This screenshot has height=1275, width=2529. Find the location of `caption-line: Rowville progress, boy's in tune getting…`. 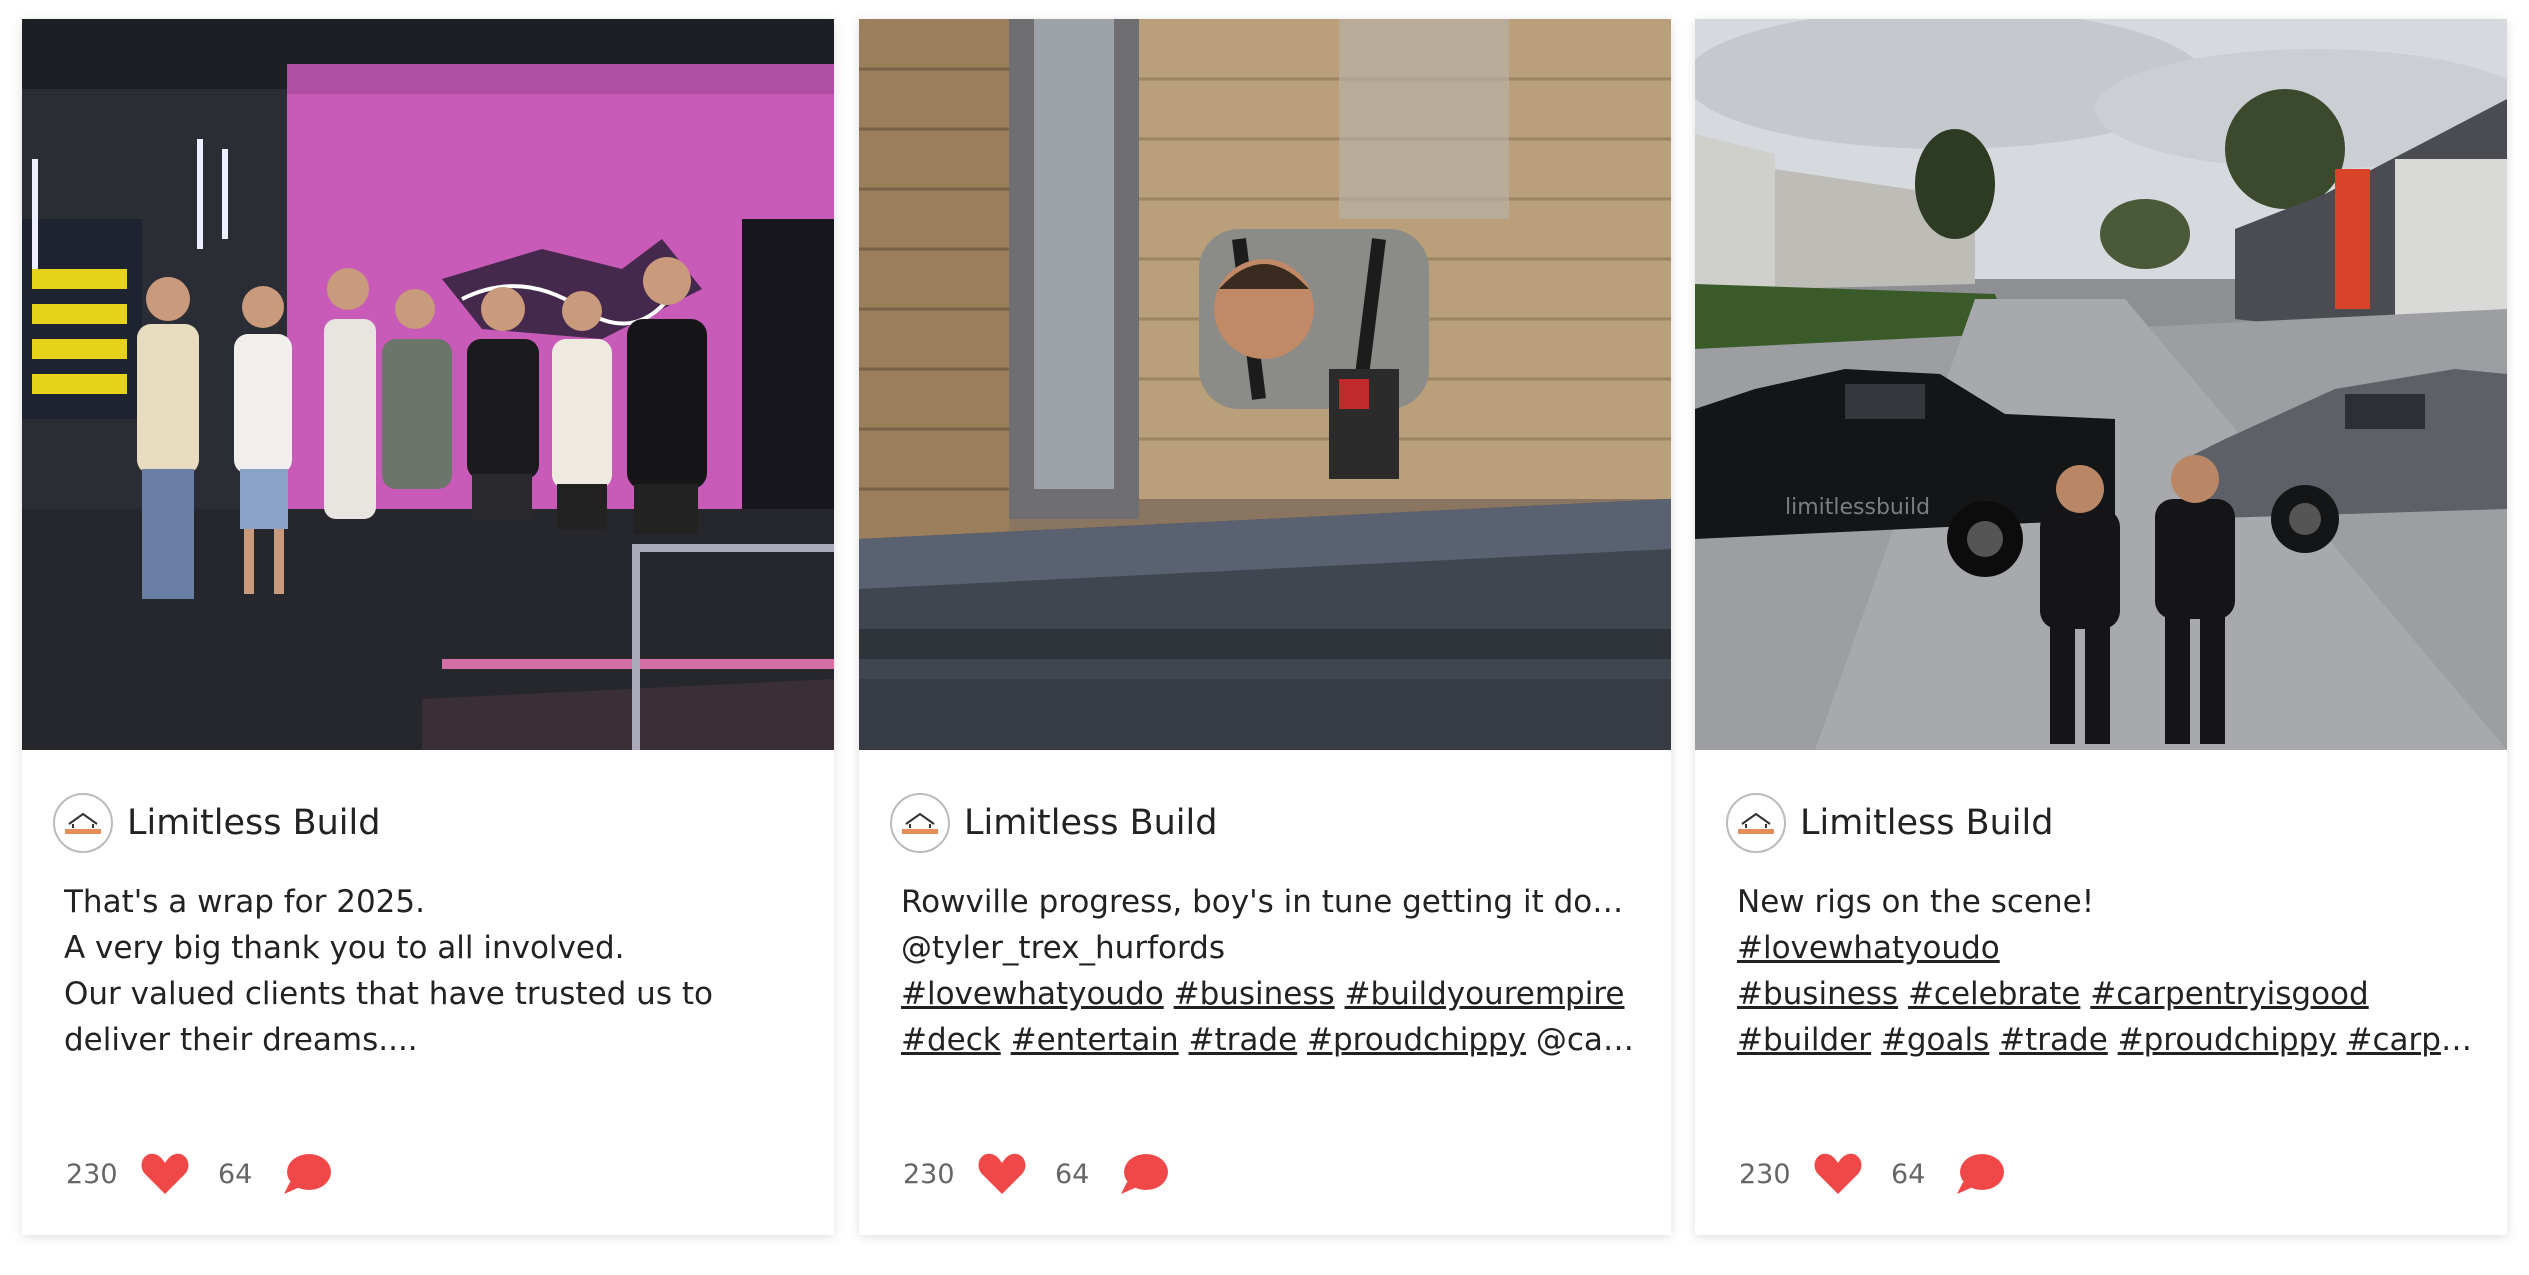

caption-line: Rowville progress, boy's in tune getting… is located at coordinates (1268, 902).